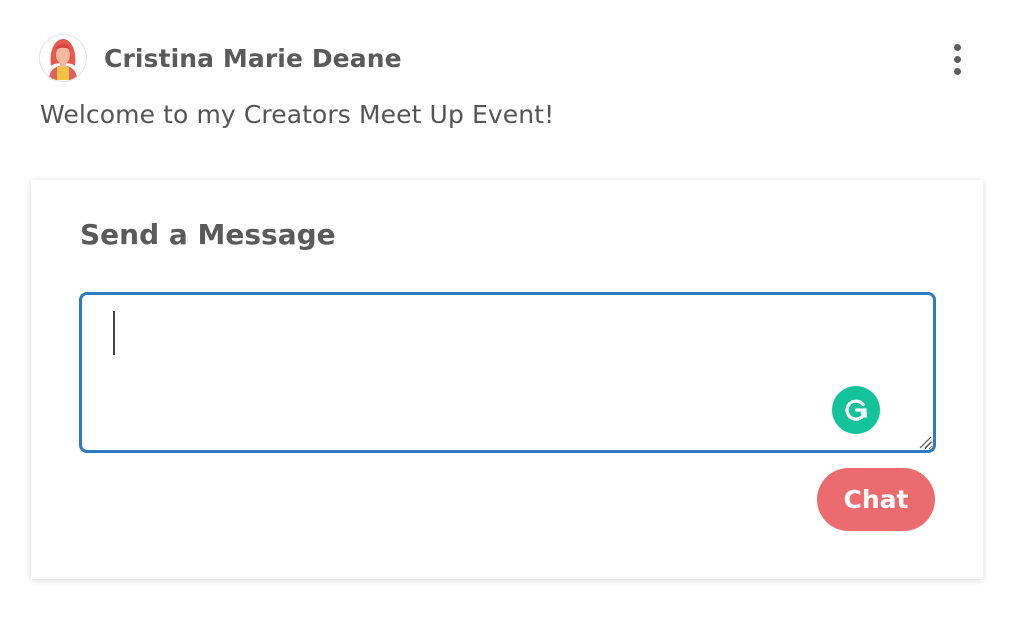 Image resolution: width=1032 pixels, height=620 pixels. Describe the element at coordinates (297, 114) in the screenshot. I see `welcome-text: Welcome to my Creators Meet Up Event!` at that location.